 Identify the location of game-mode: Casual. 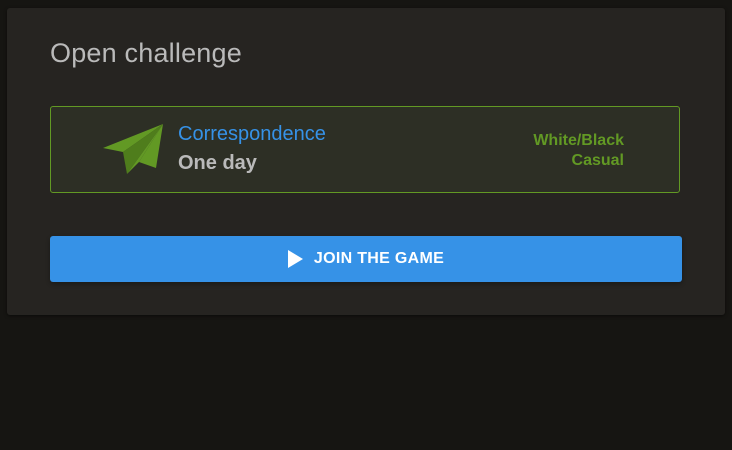
(597, 160).